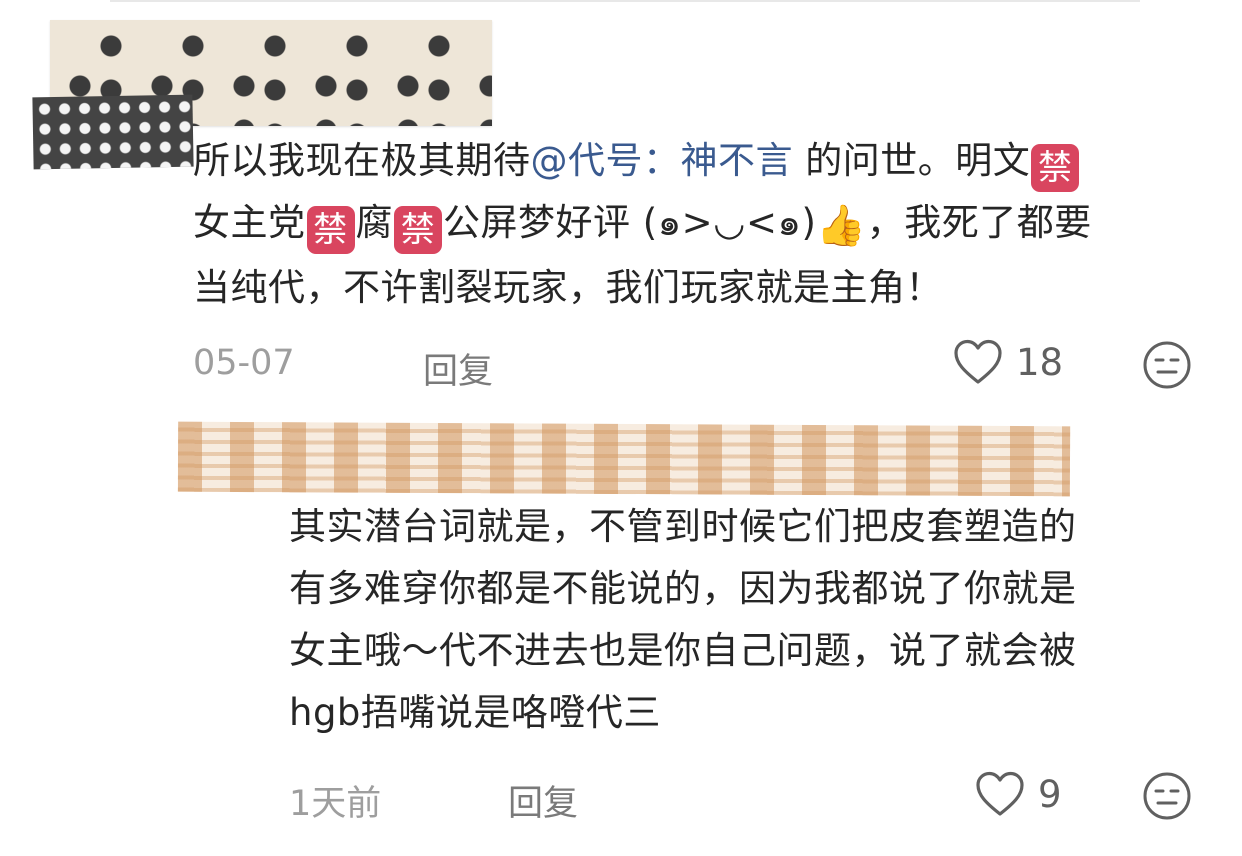 The width and height of the screenshot is (1242, 856). I want to click on comment-line: 女主党禁腐禁公屏梦好评 (๑>◡<๑)👍，我死了都要, so click(693, 224).